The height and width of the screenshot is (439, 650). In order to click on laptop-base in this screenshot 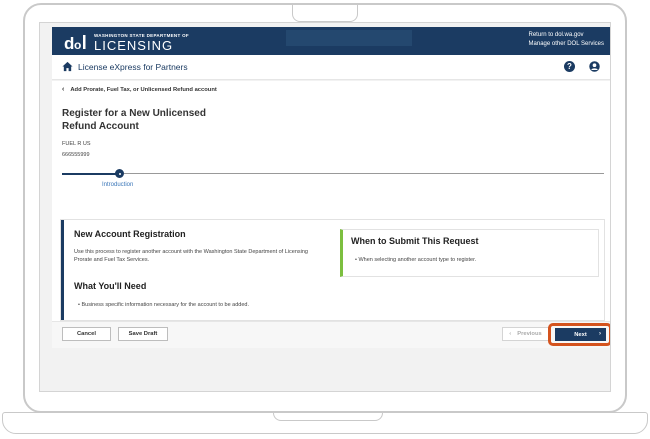, I will do `click(325, 423)`.